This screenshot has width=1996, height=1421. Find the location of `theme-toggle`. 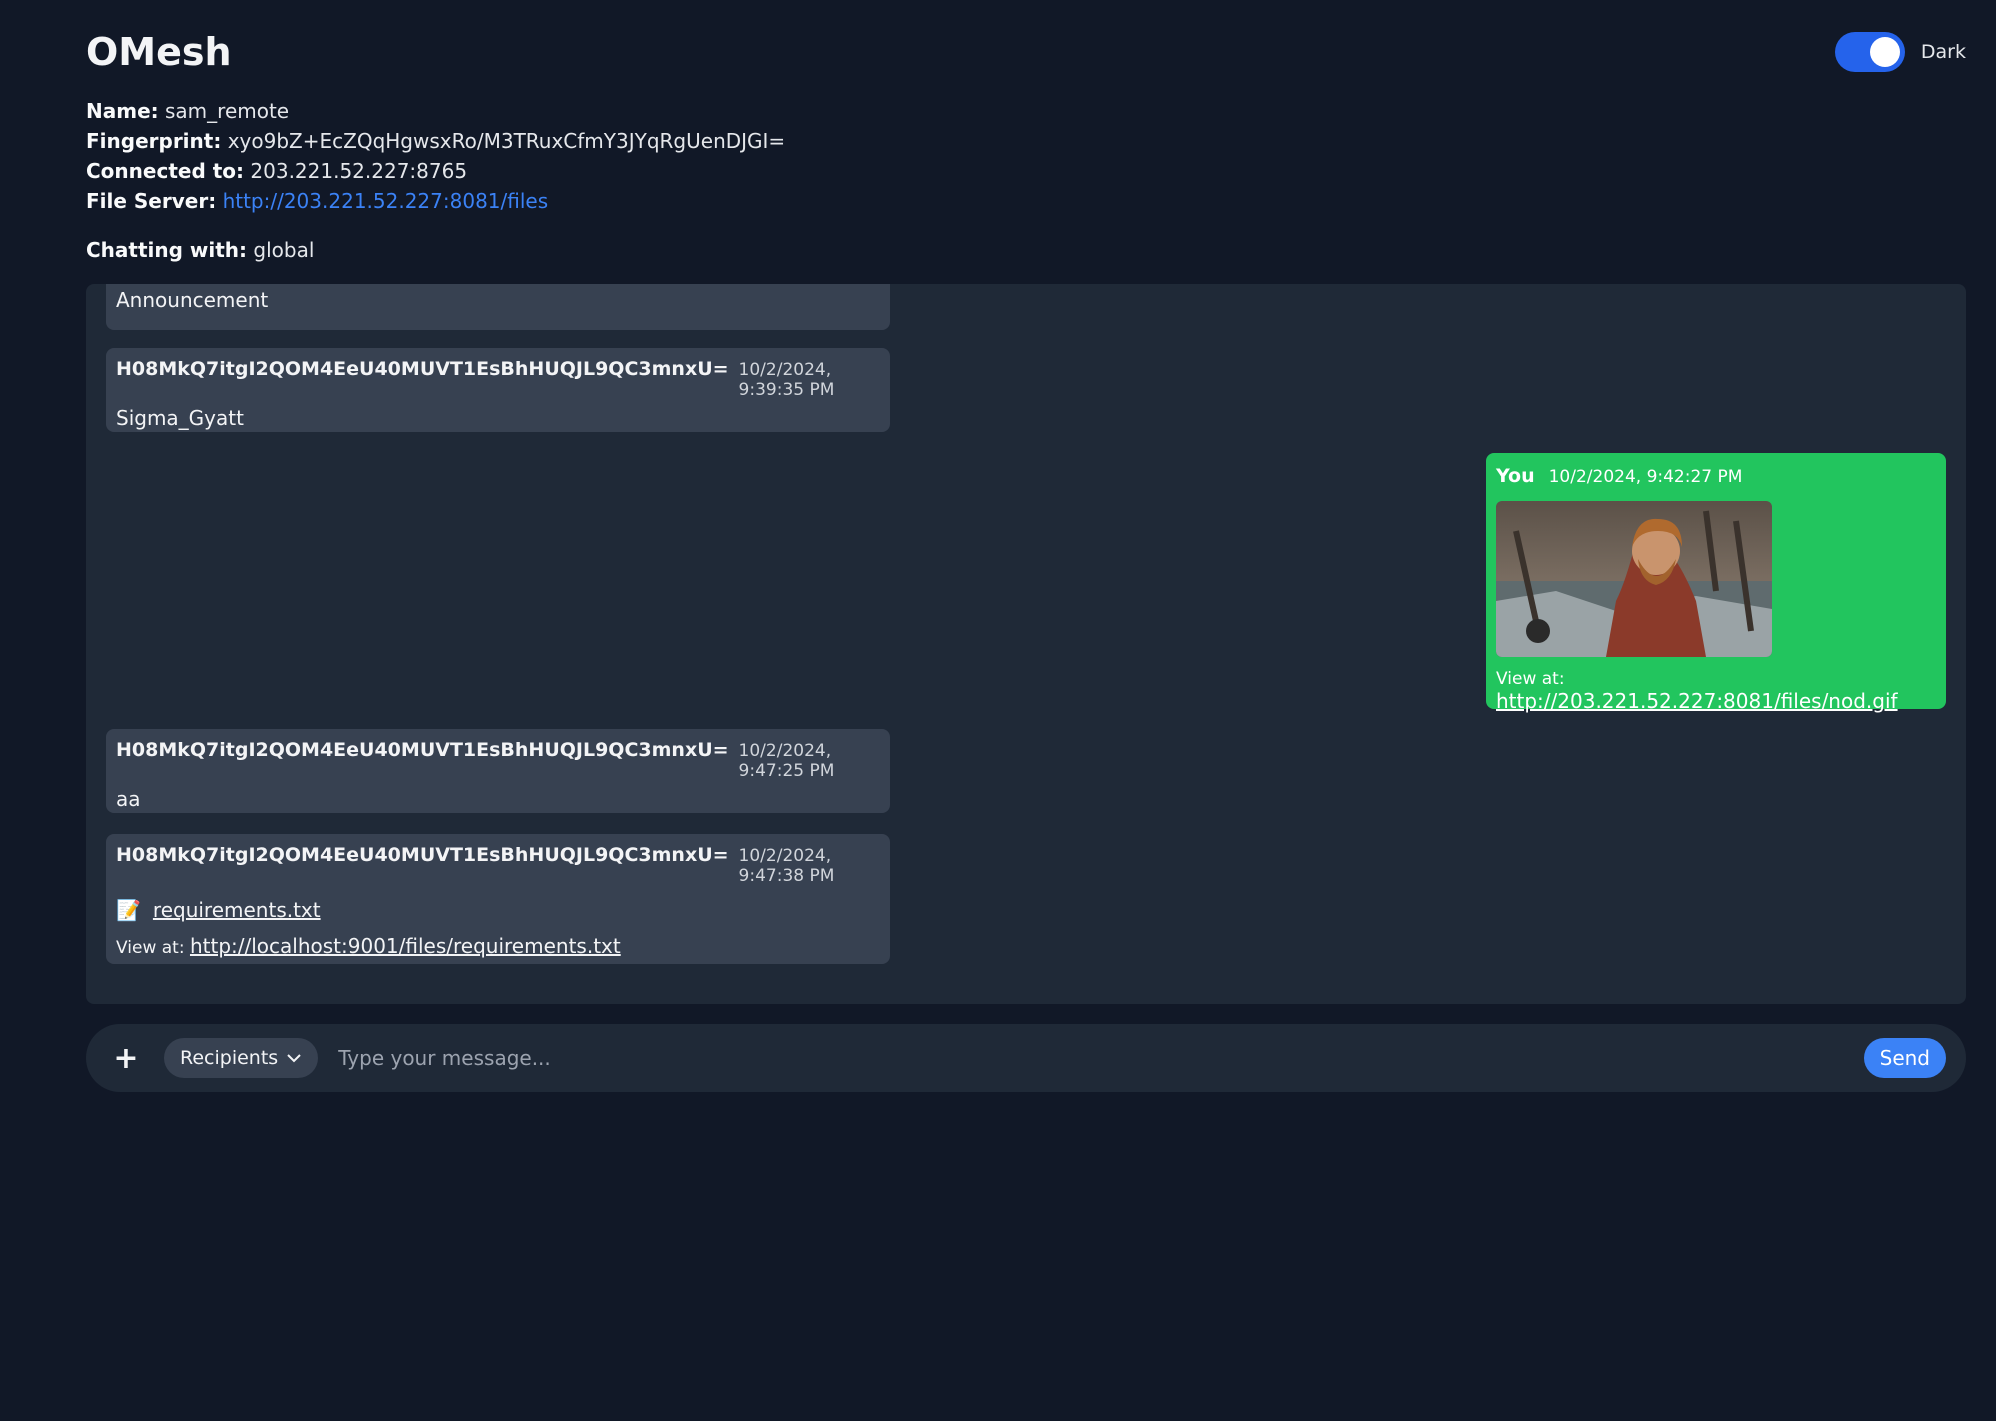

theme-toggle is located at coordinates (1869, 52).